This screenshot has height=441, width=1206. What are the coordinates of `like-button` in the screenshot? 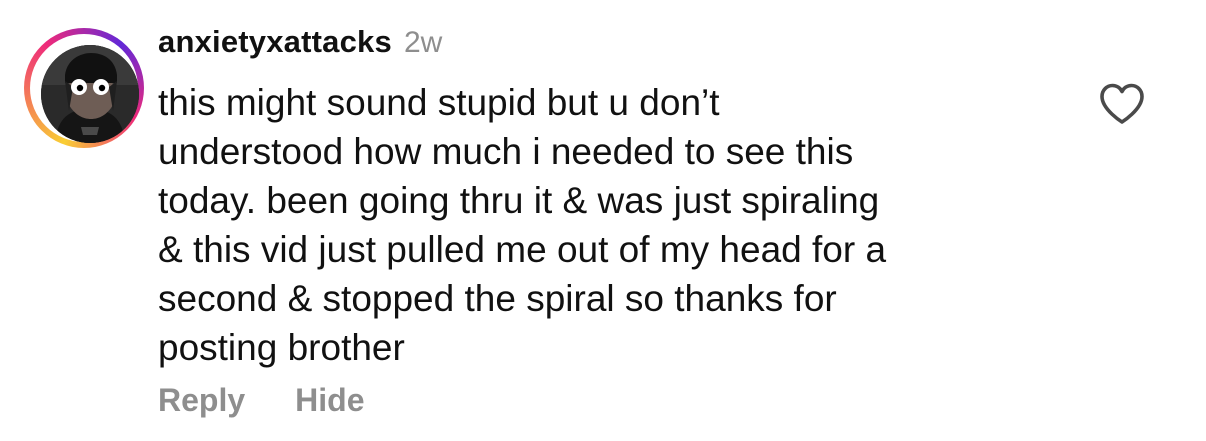 It's located at (1122, 104).